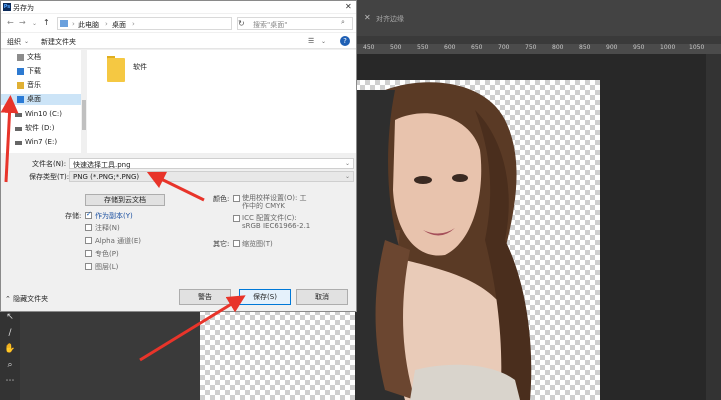 This screenshot has height=400, width=721. I want to click on up-arrow-icon: ↑, so click(46, 22).